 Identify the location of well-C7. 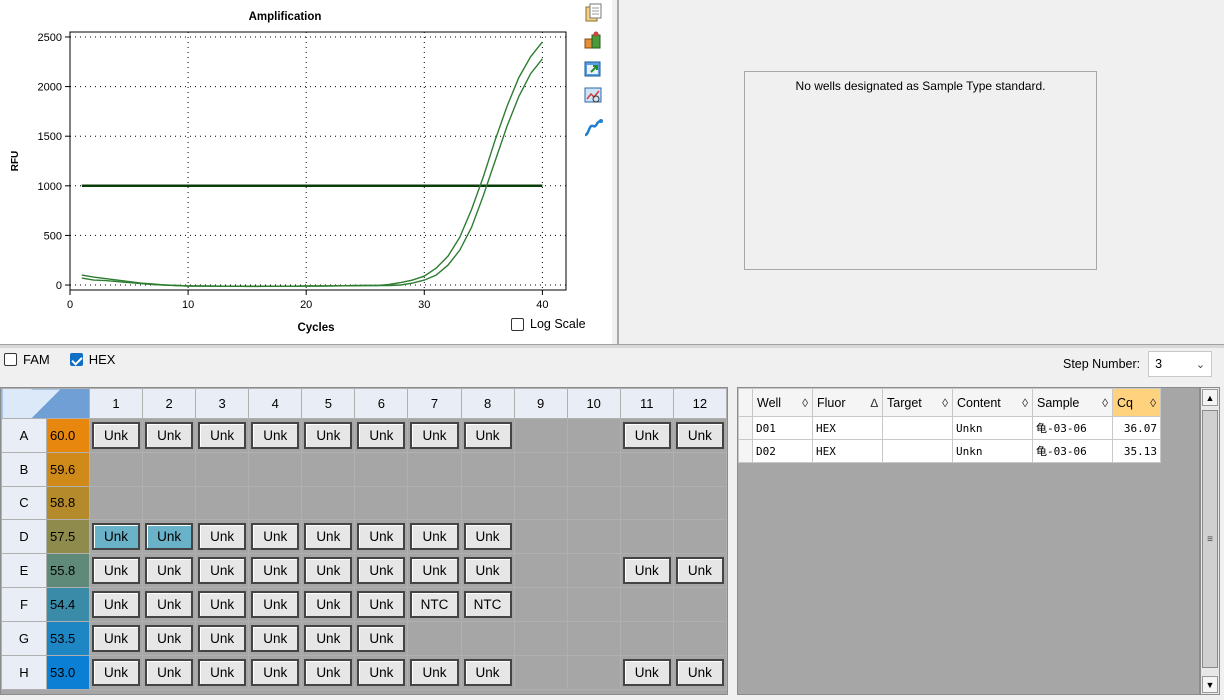
(434, 503).